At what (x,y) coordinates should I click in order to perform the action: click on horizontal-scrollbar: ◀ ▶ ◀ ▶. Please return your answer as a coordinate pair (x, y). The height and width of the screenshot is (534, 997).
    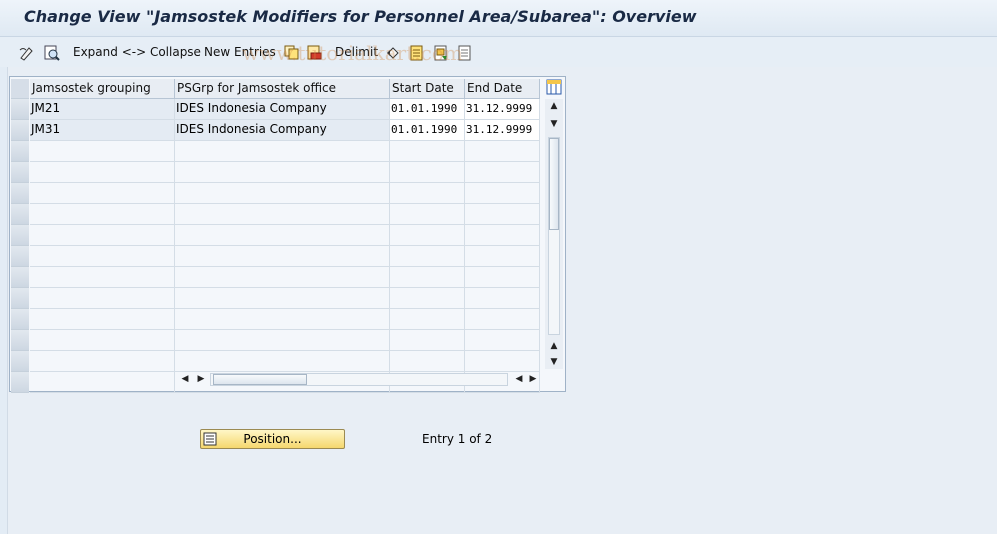
    Looking at the image, I should click on (359, 379).